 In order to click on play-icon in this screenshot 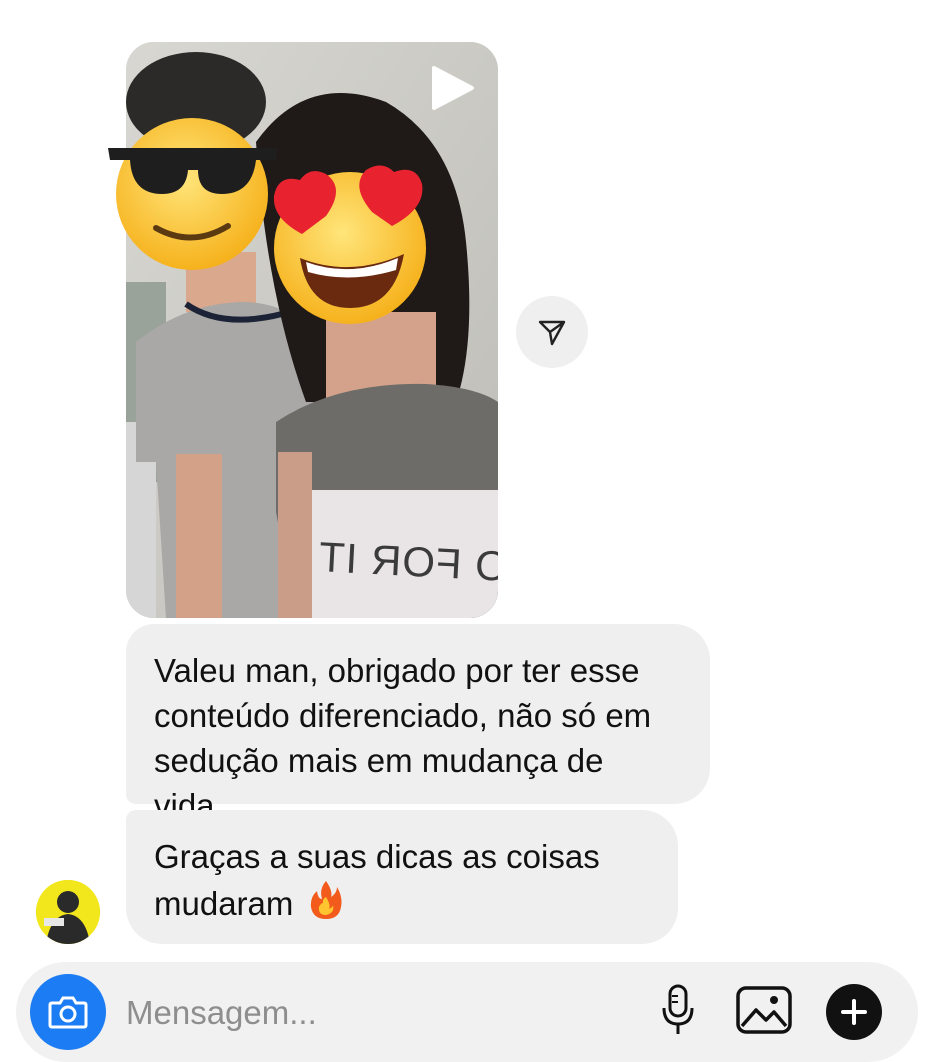, I will do `click(452, 88)`.